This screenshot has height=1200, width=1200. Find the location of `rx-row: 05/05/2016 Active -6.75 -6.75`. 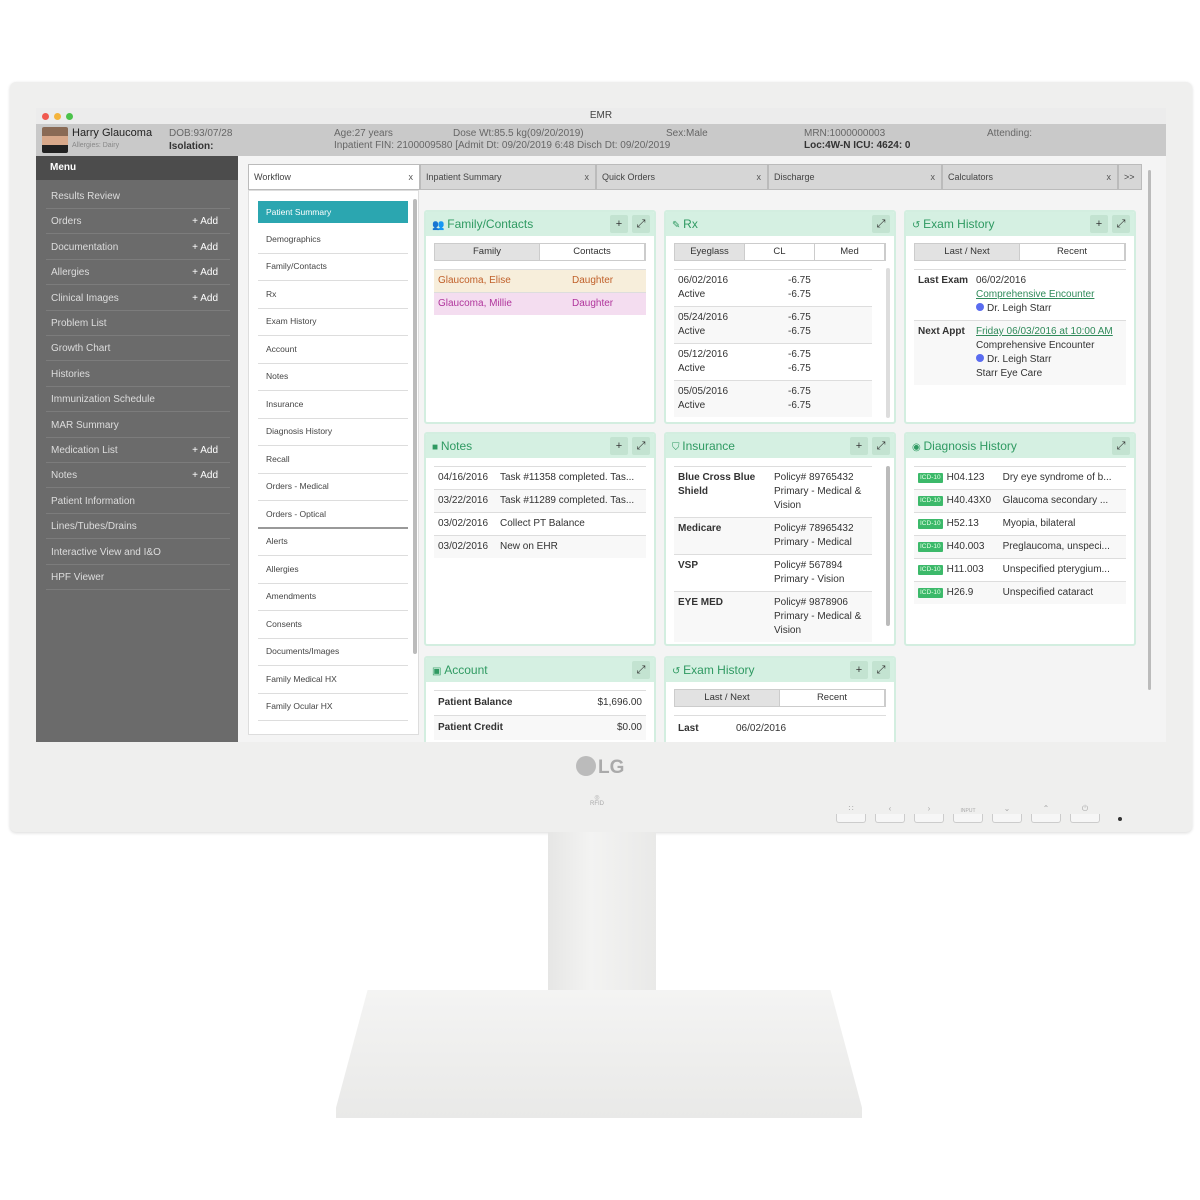

rx-row: 05/05/2016 Active -6.75 -6.75 is located at coordinates (773, 398).